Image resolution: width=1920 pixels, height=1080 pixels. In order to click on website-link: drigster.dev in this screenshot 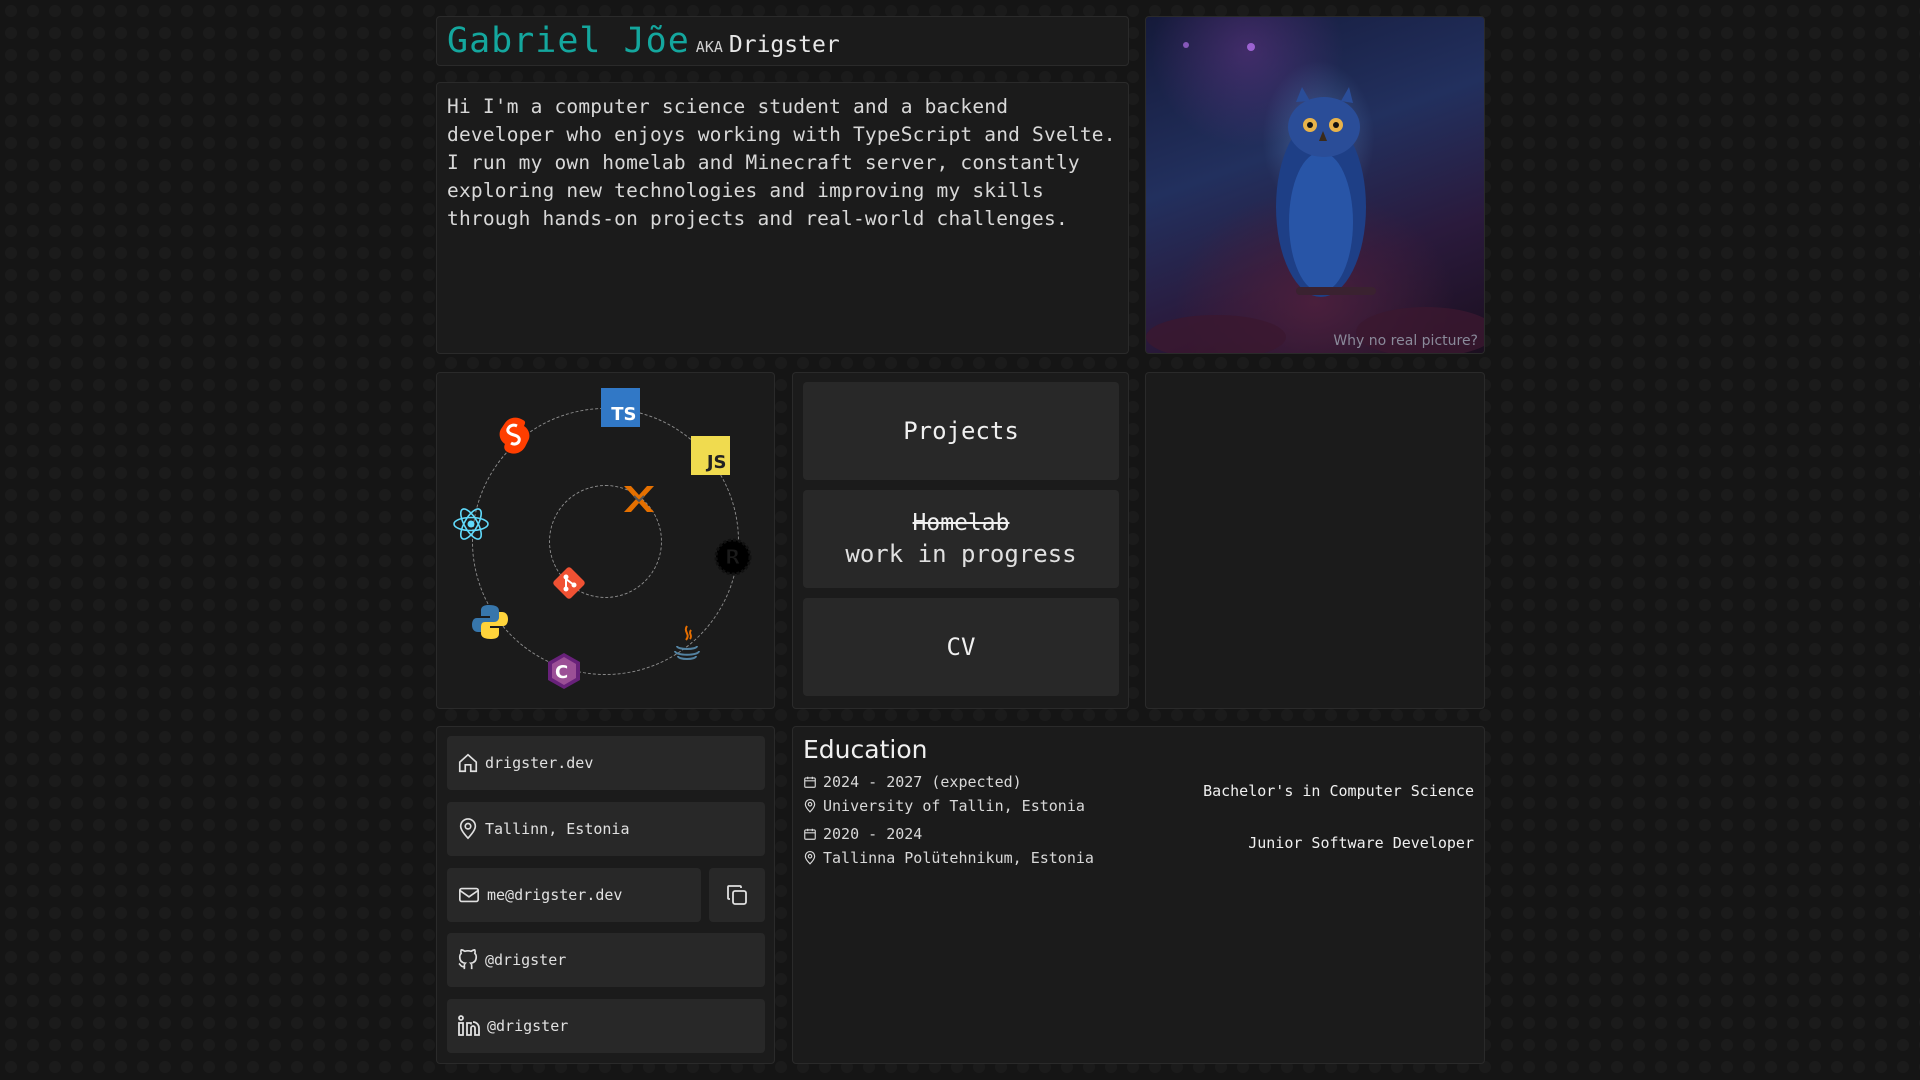, I will do `click(606, 763)`.